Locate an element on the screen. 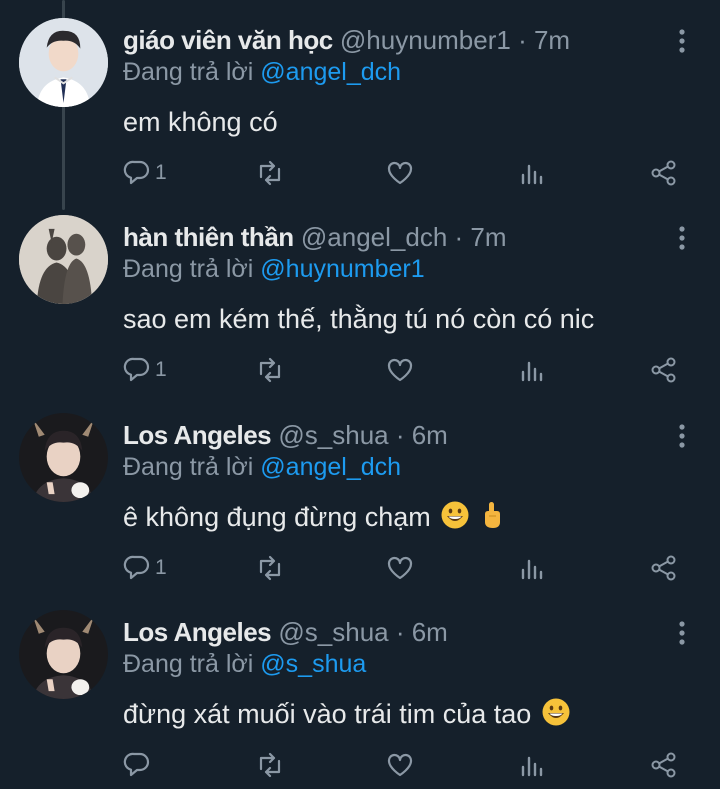  user-handle: @angel_dch is located at coordinates (374, 237).